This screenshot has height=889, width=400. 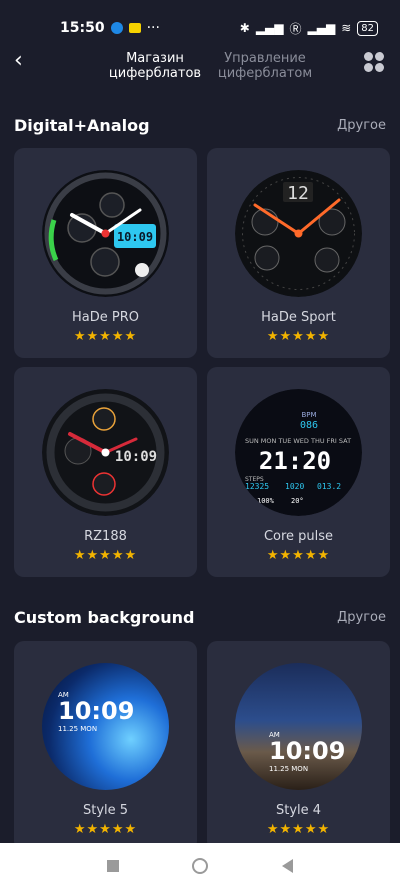 What do you see at coordinates (269, 28) in the screenshot?
I see `signal-icon: ▂▄▆` at bounding box center [269, 28].